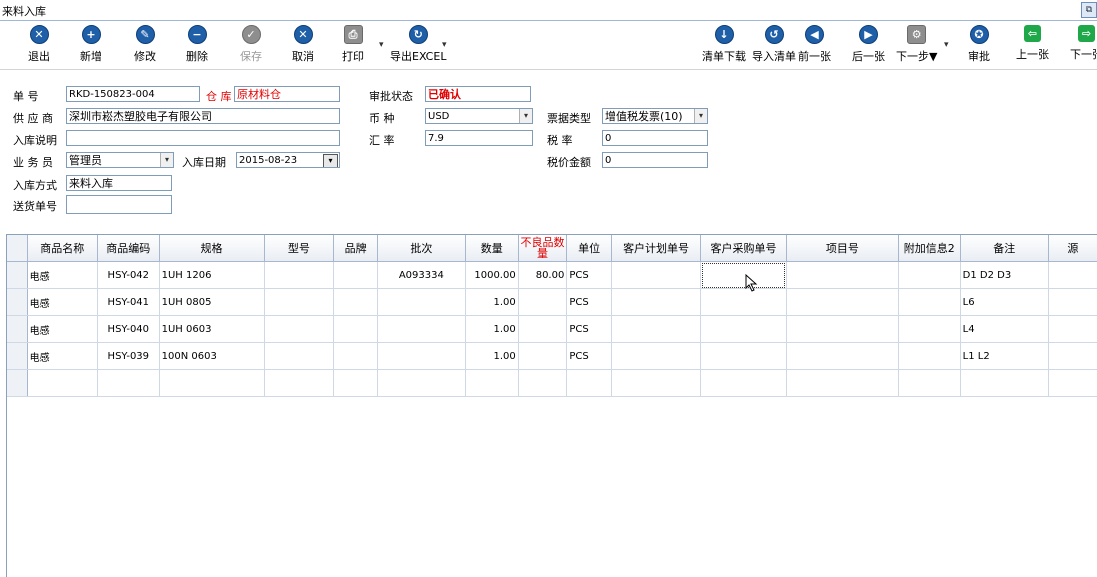 The width and height of the screenshot is (1097, 577). I want to click on supplier-field: 深圳市崧杰塑胶电子有限公司, so click(203, 116).